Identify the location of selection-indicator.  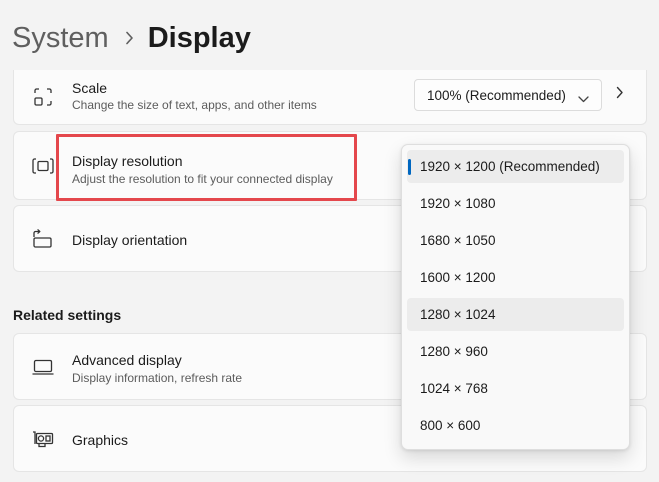
(409, 167).